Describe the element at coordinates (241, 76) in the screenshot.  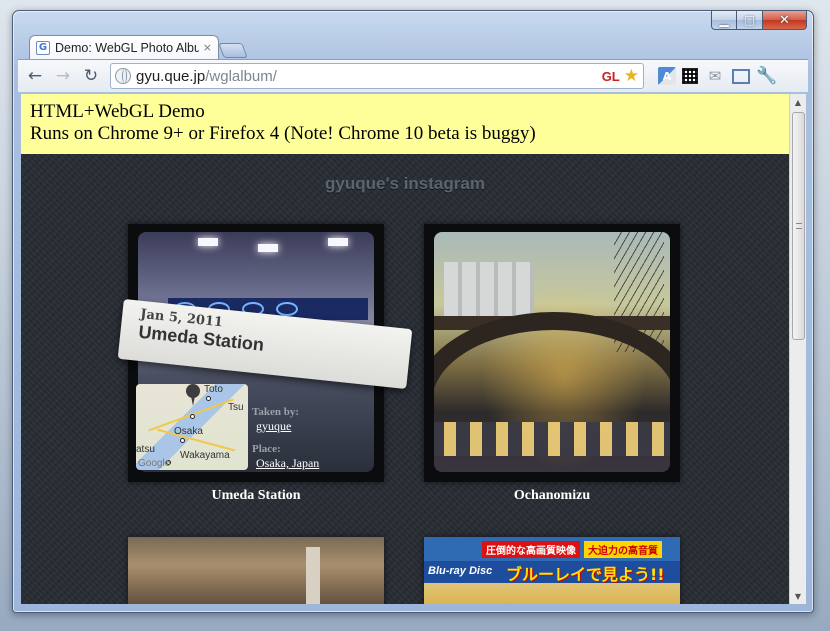
I see `url-path: /wglalbum/` at that location.